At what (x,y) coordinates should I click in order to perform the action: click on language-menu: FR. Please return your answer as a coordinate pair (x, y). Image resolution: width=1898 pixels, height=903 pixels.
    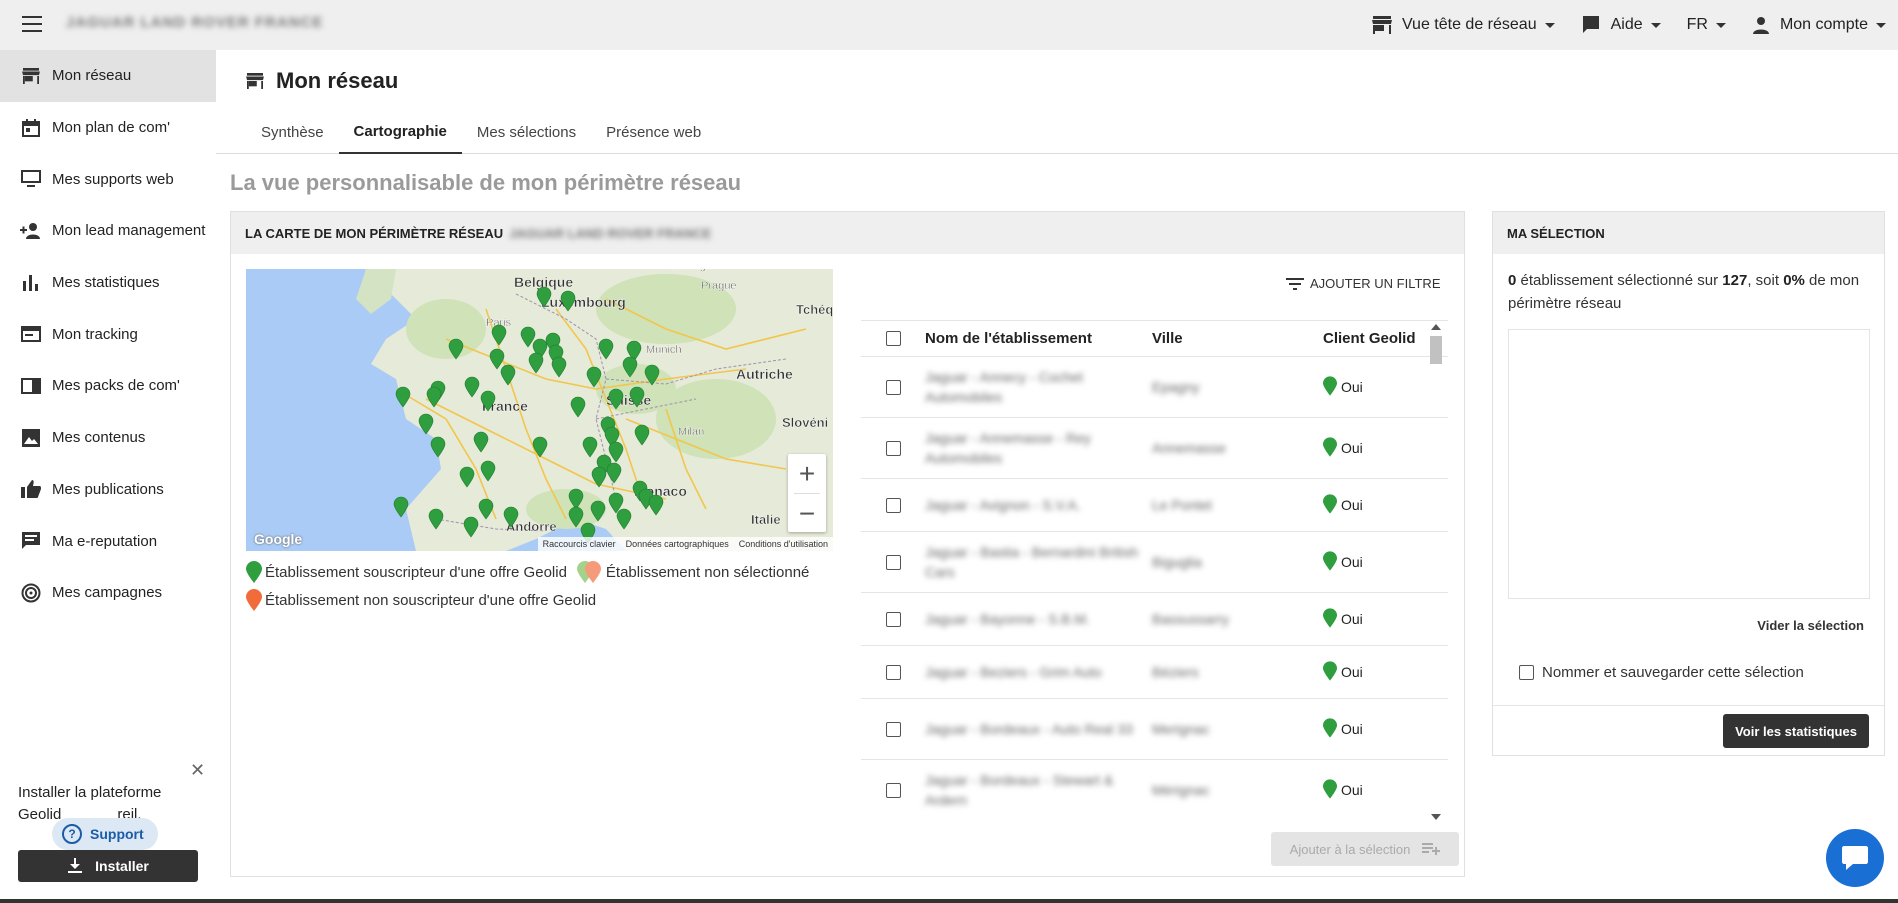
    Looking at the image, I should click on (1706, 25).